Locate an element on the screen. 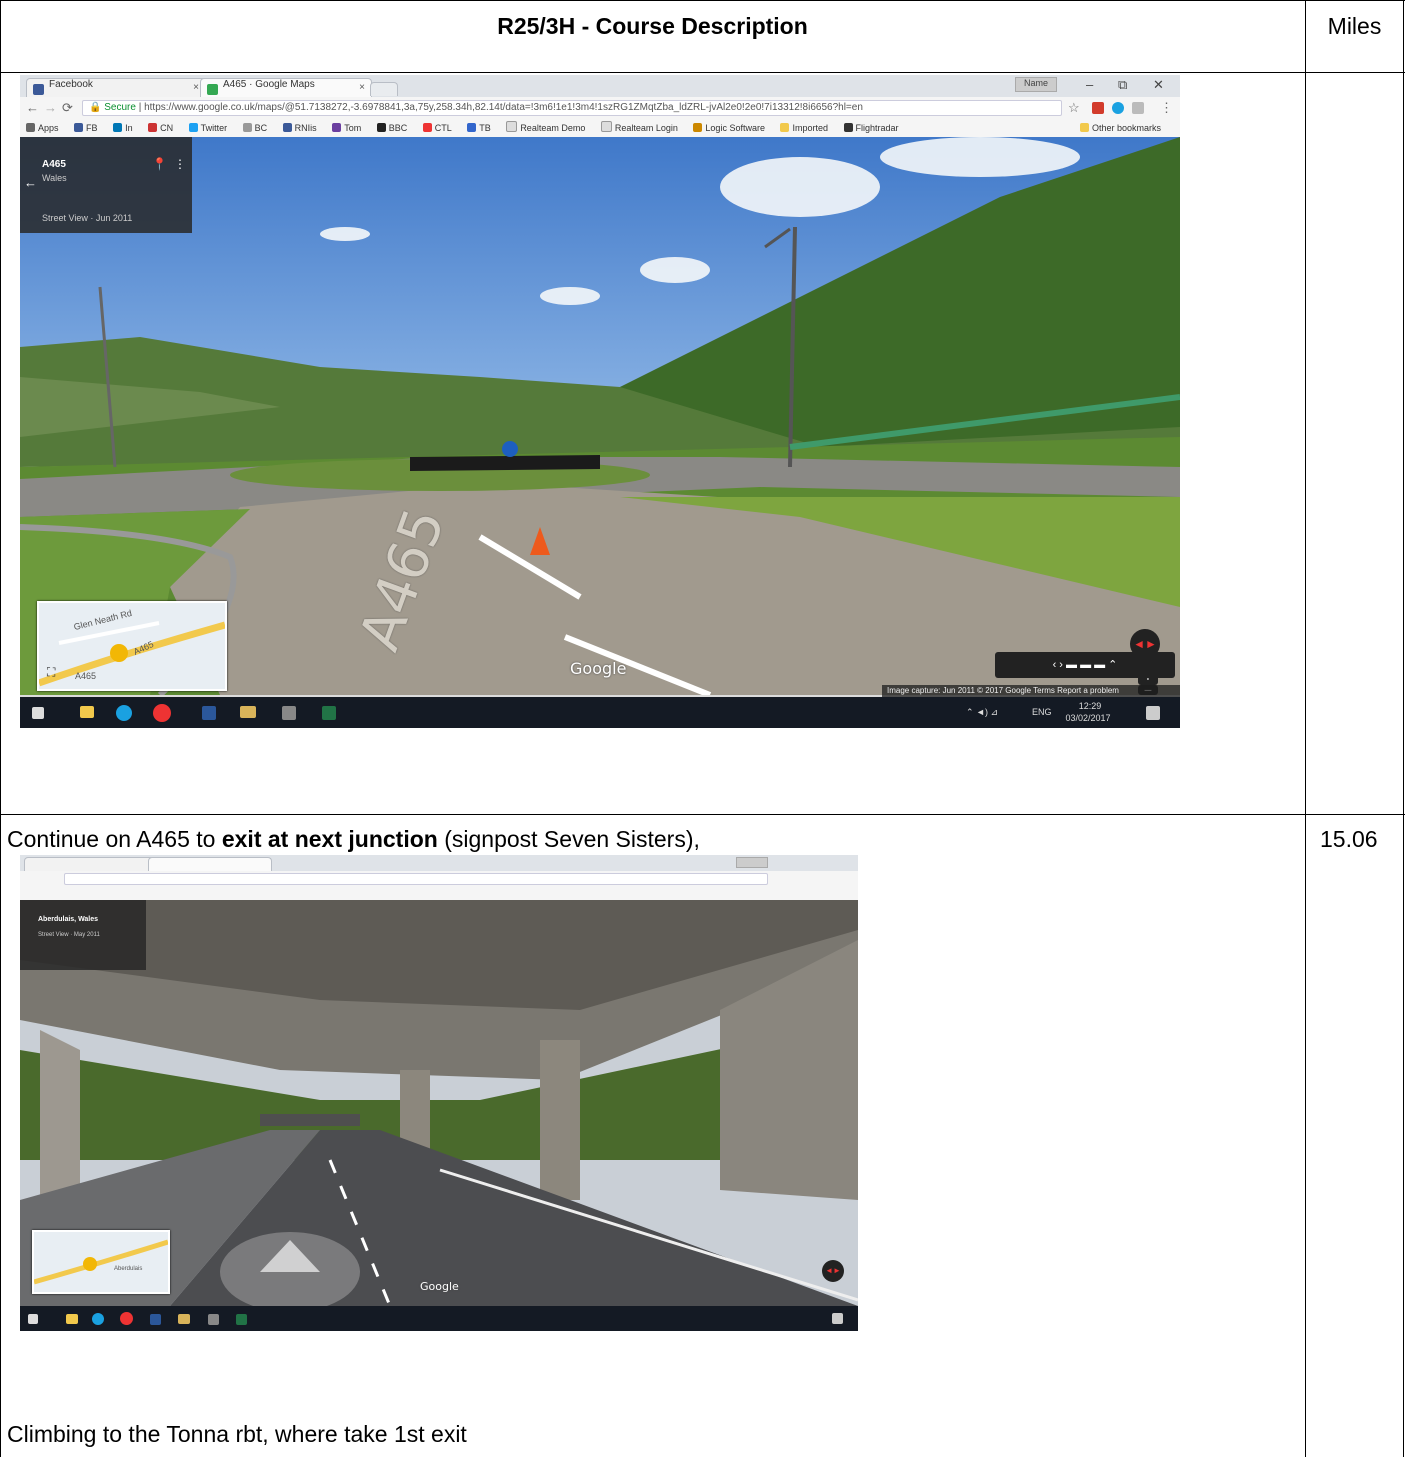  compass-button: ◄► is located at coordinates (833, 1271).